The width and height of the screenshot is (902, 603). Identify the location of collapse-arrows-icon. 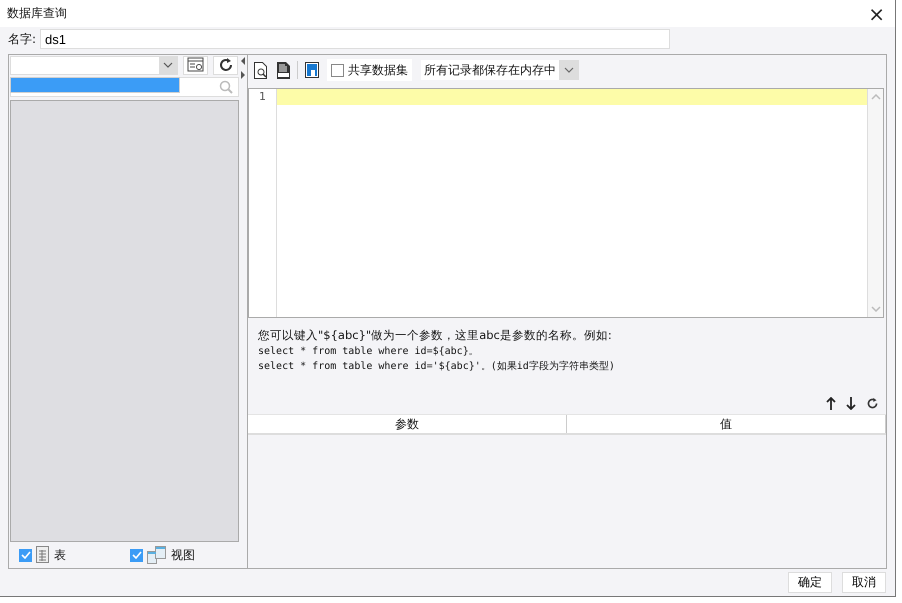
(243, 69).